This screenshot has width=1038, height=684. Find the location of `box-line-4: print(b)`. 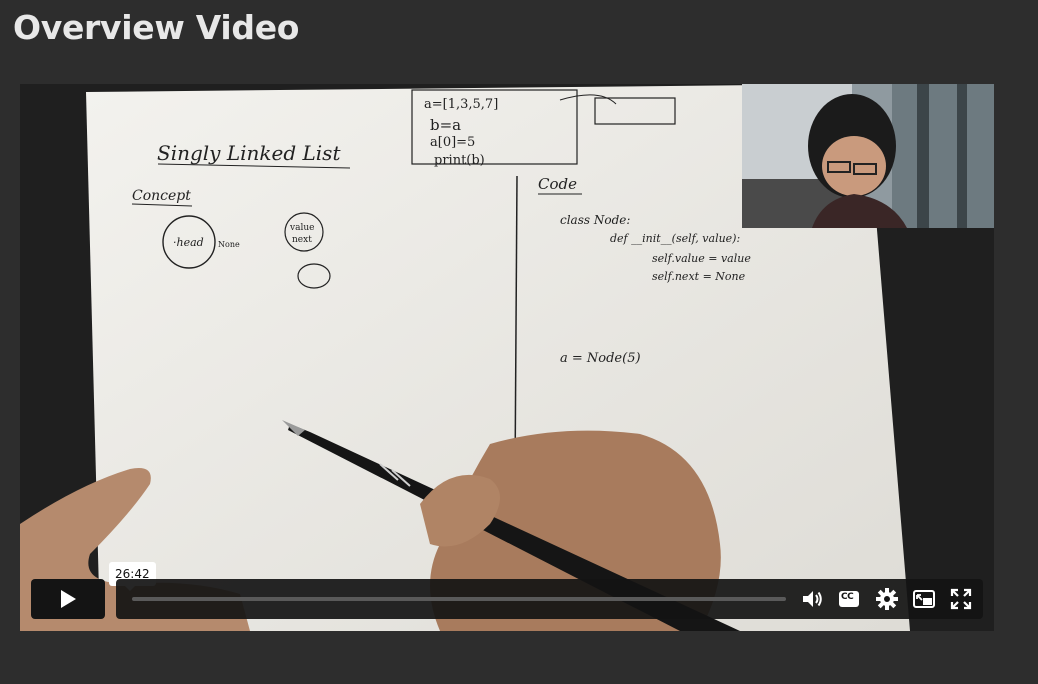

box-line-4: print(b) is located at coordinates (459, 160).